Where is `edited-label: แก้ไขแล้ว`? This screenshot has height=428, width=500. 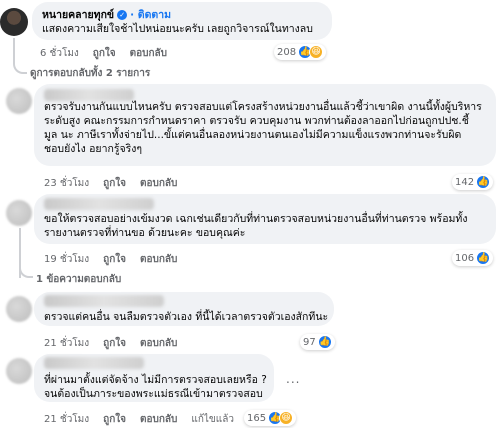 edited-label: แก้ไขแล้ว is located at coordinates (212, 419).